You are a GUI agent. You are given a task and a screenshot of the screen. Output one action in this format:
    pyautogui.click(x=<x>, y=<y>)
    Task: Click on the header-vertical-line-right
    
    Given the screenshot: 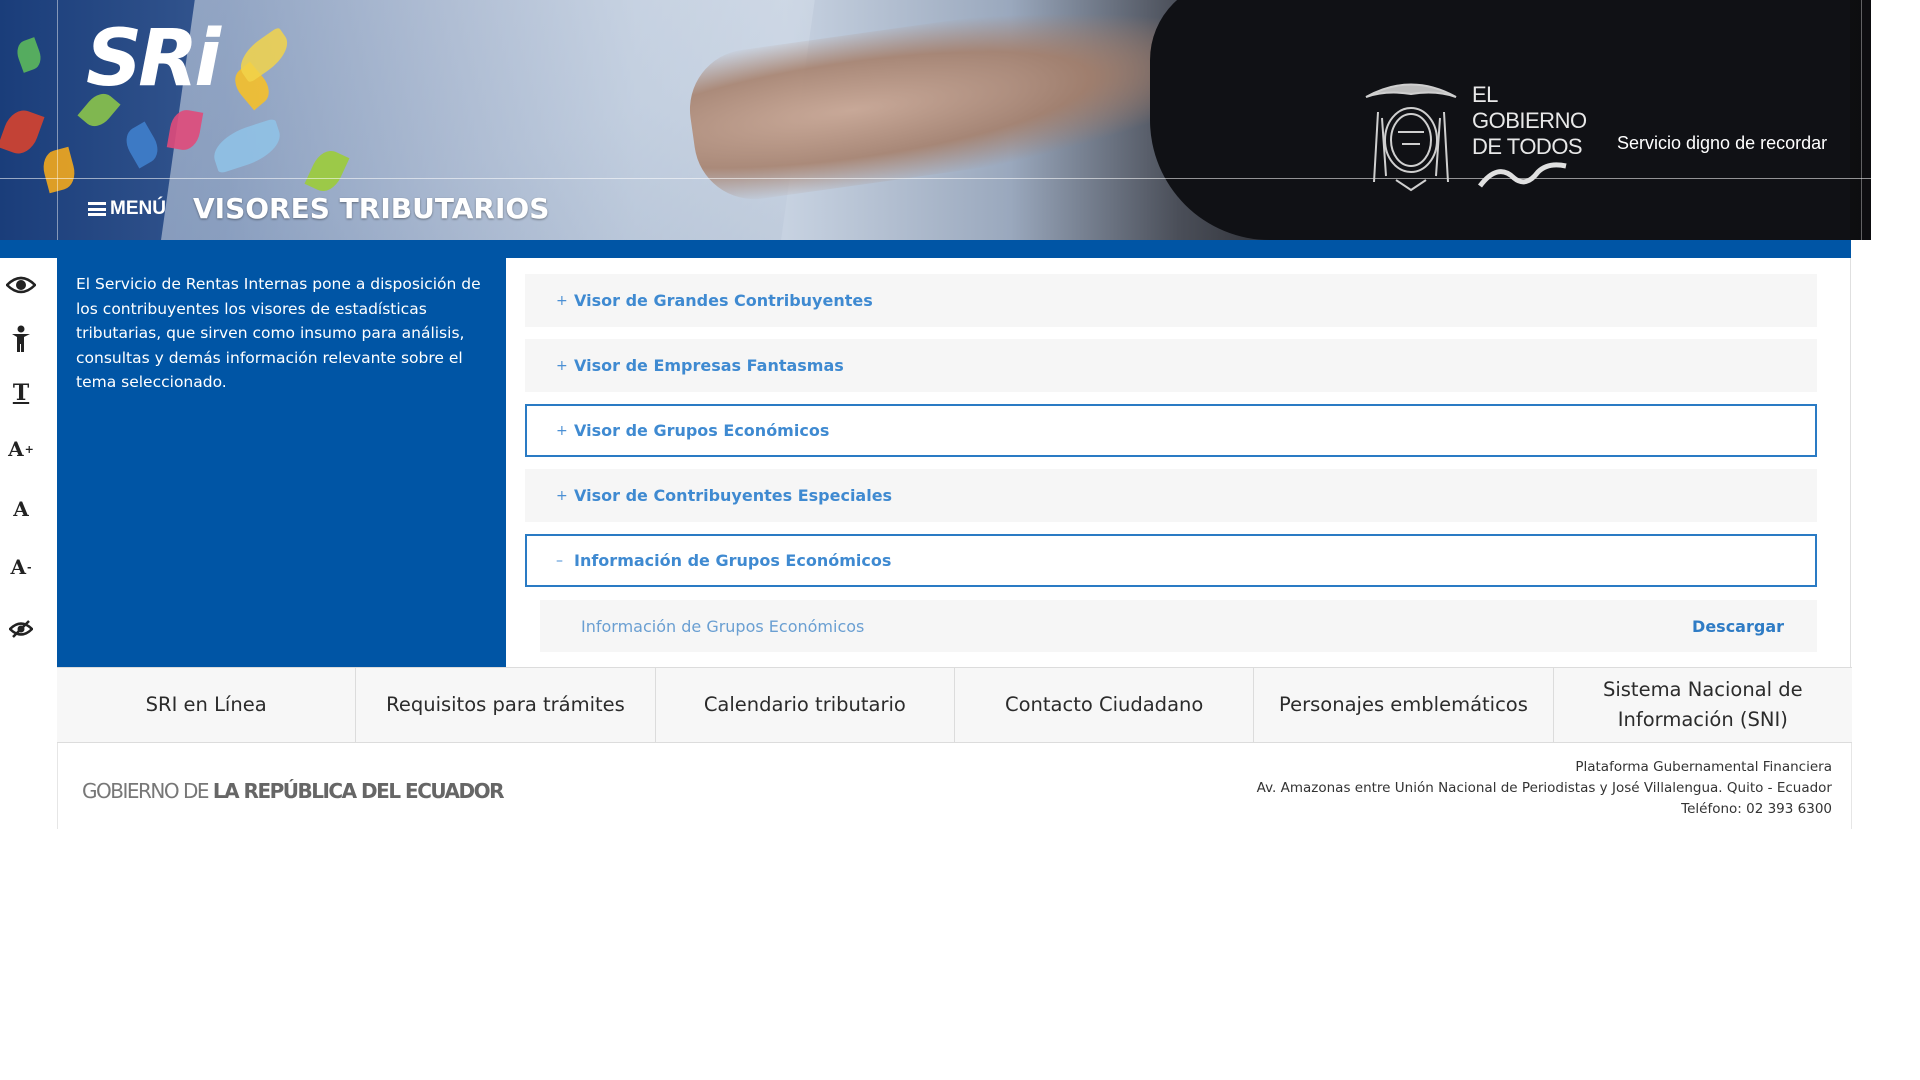 What is the action you would take?
    pyautogui.click(x=1861, y=120)
    